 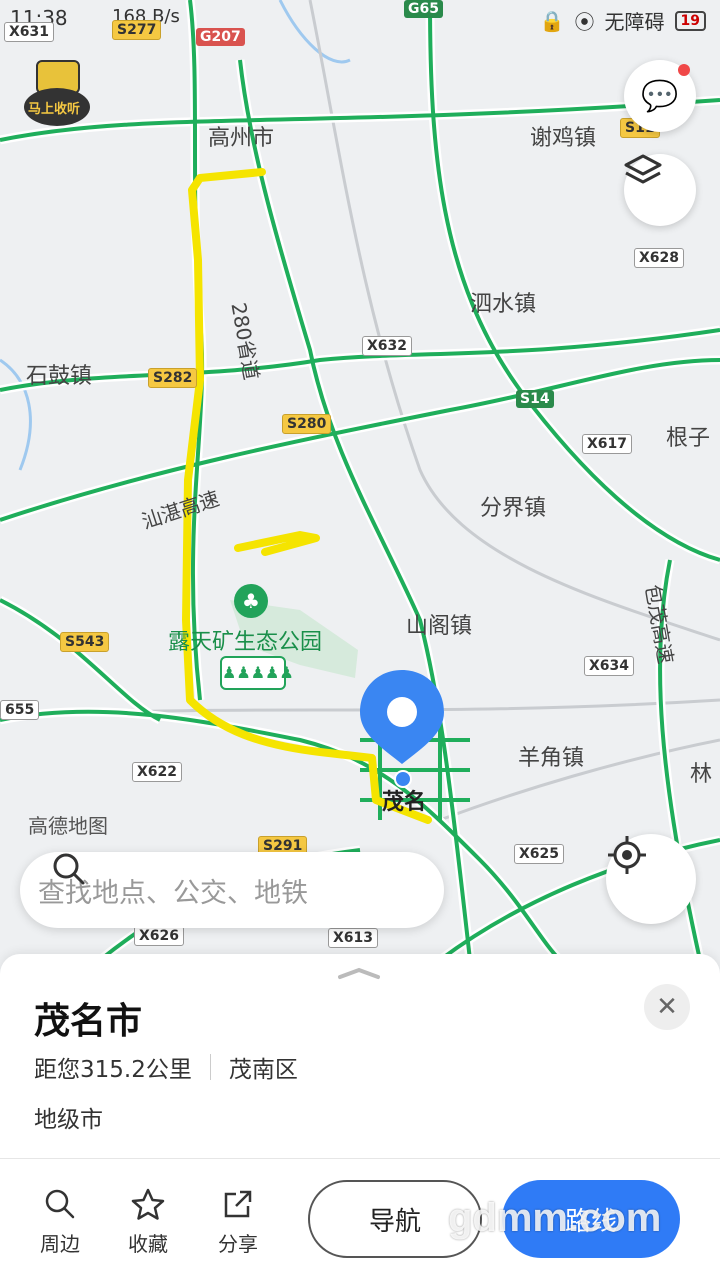 What do you see at coordinates (20, 710) in the screenshot?
I see `road-badge: 655` at bounding box center [20, 710].